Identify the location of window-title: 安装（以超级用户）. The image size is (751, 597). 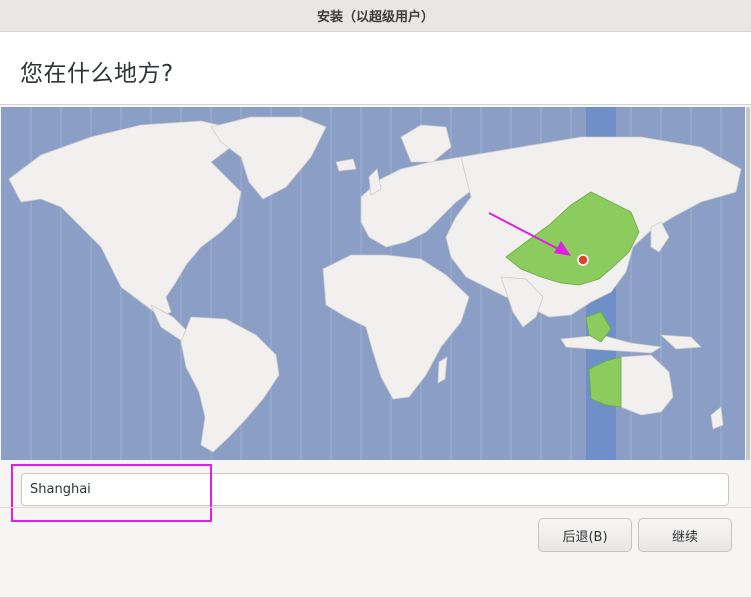
(375, 17).